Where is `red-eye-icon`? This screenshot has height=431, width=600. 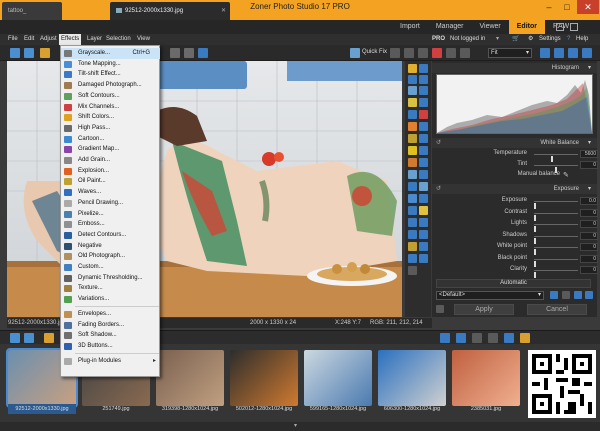 red-eye-icon is located at coordinates (423, 114).